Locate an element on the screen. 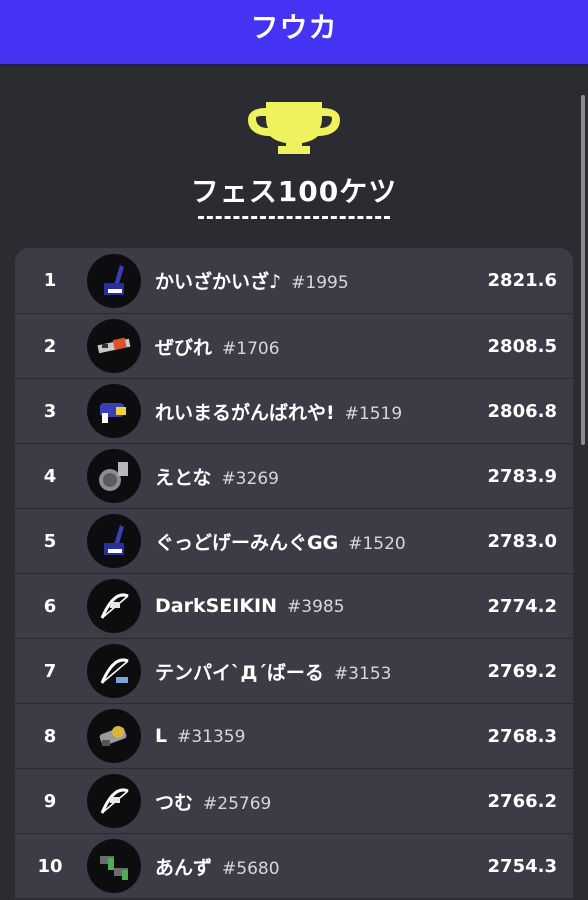  scrollbar is located at coordinates (583, 270).